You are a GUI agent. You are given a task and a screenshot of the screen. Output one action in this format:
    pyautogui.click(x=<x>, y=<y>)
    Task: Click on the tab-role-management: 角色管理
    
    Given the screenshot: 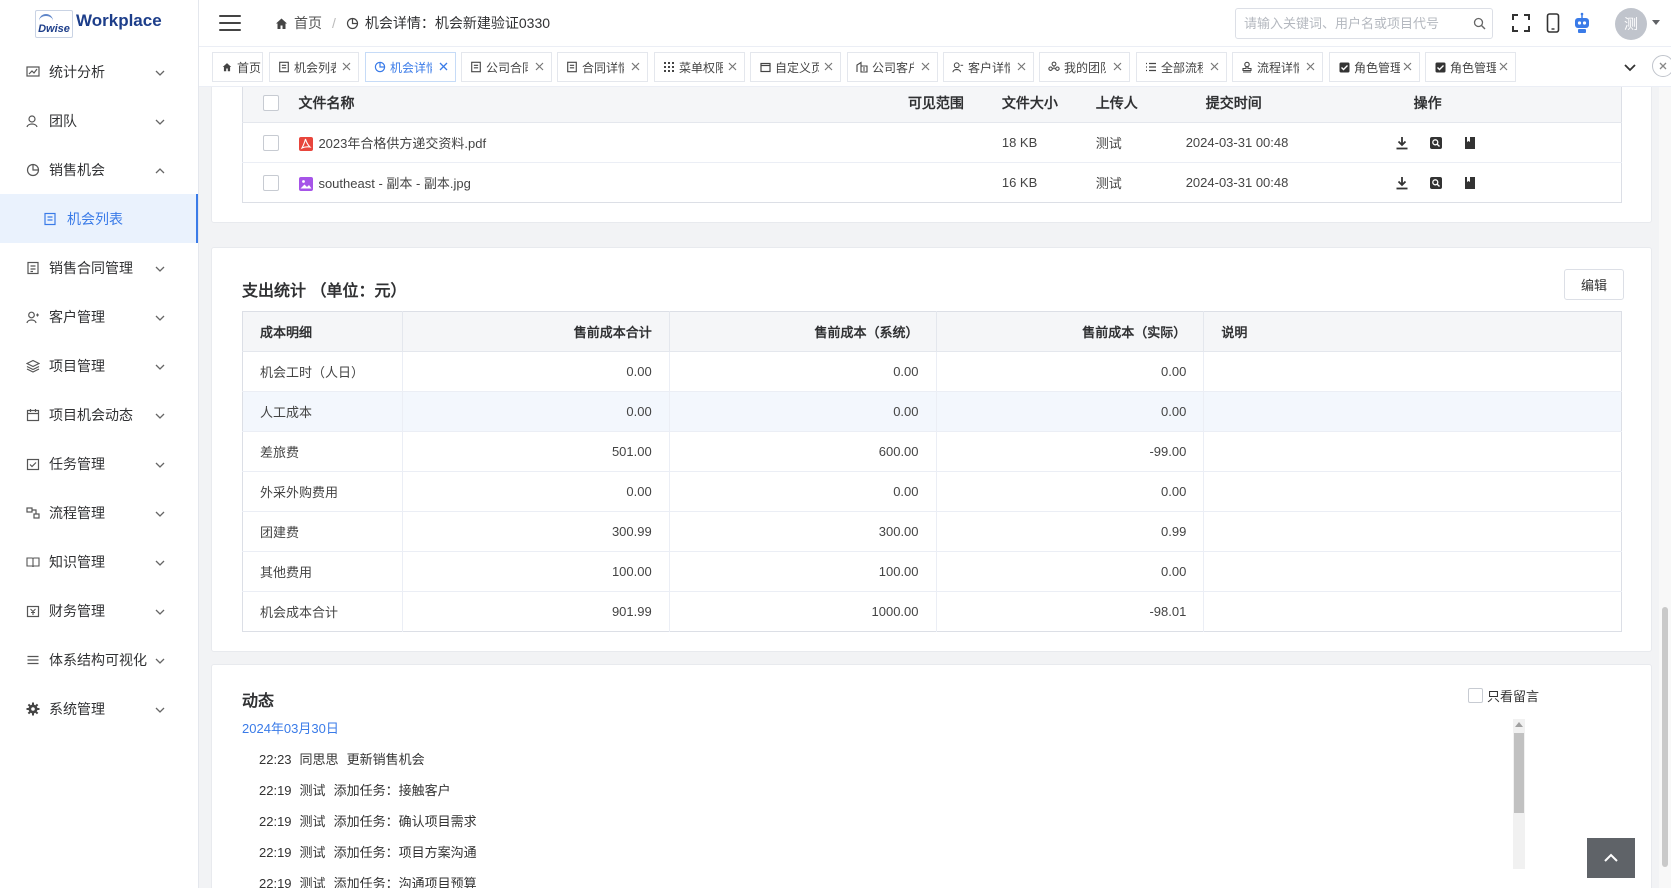 What is the action you would take?
    pyautogui.click(x=1374, y=67)
    